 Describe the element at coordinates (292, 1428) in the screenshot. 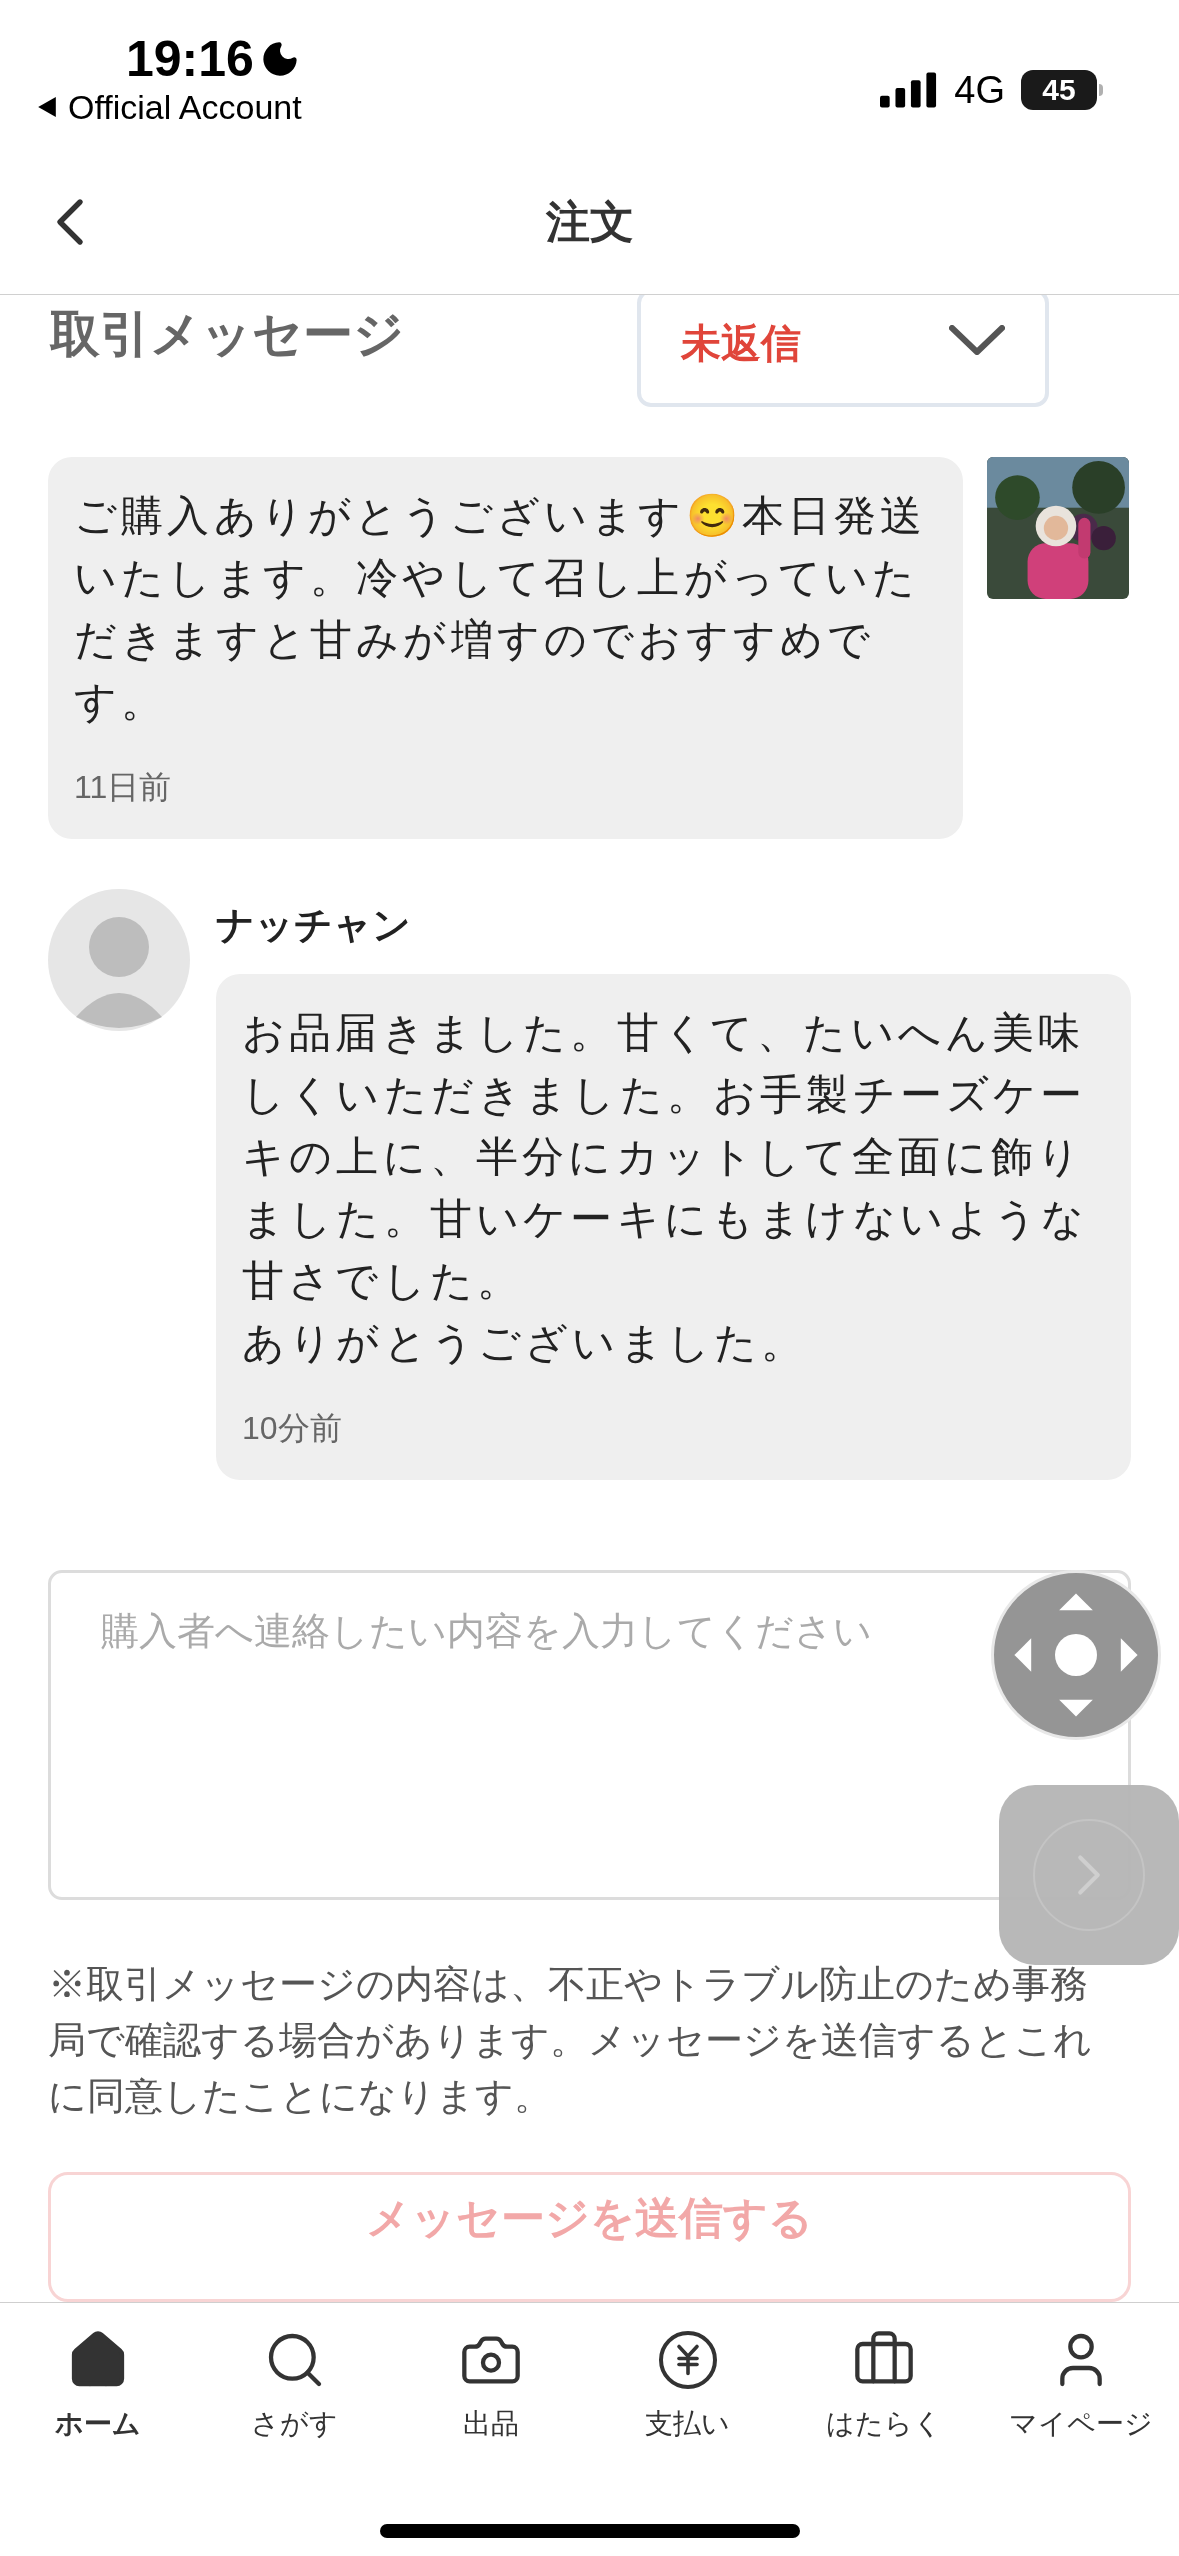

I see `message-time: 10分前` at that location.